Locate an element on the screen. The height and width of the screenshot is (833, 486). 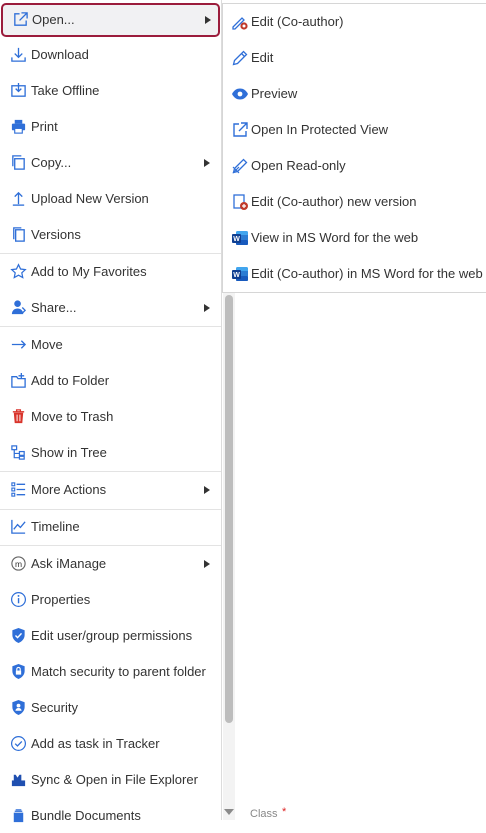
menu-item-label: Sync & Open in File Explorer is located at coordinates (114, 779).